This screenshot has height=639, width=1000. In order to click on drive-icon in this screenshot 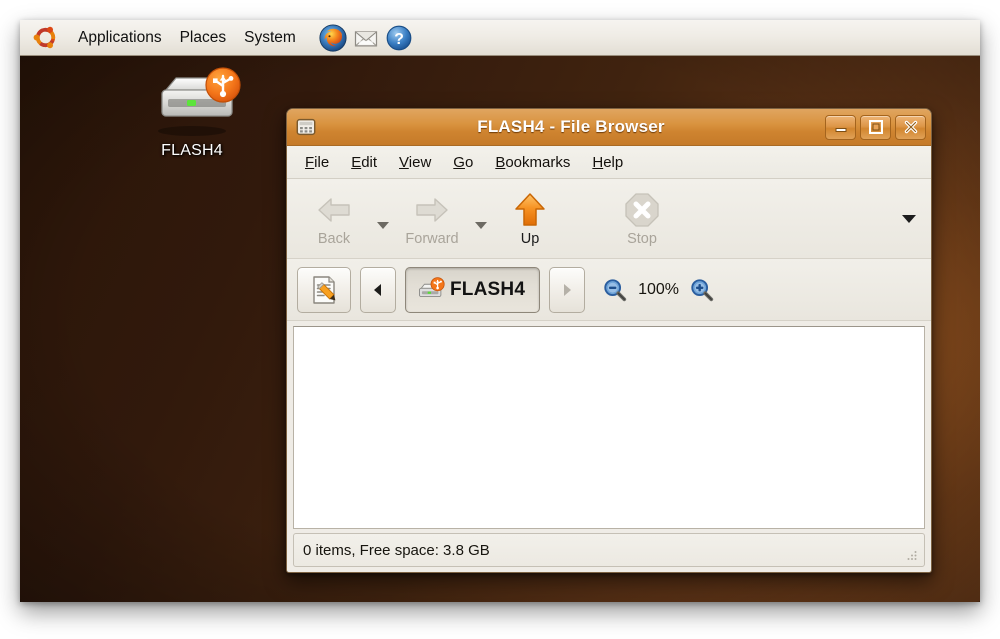, I will do `click(306, 127)`.